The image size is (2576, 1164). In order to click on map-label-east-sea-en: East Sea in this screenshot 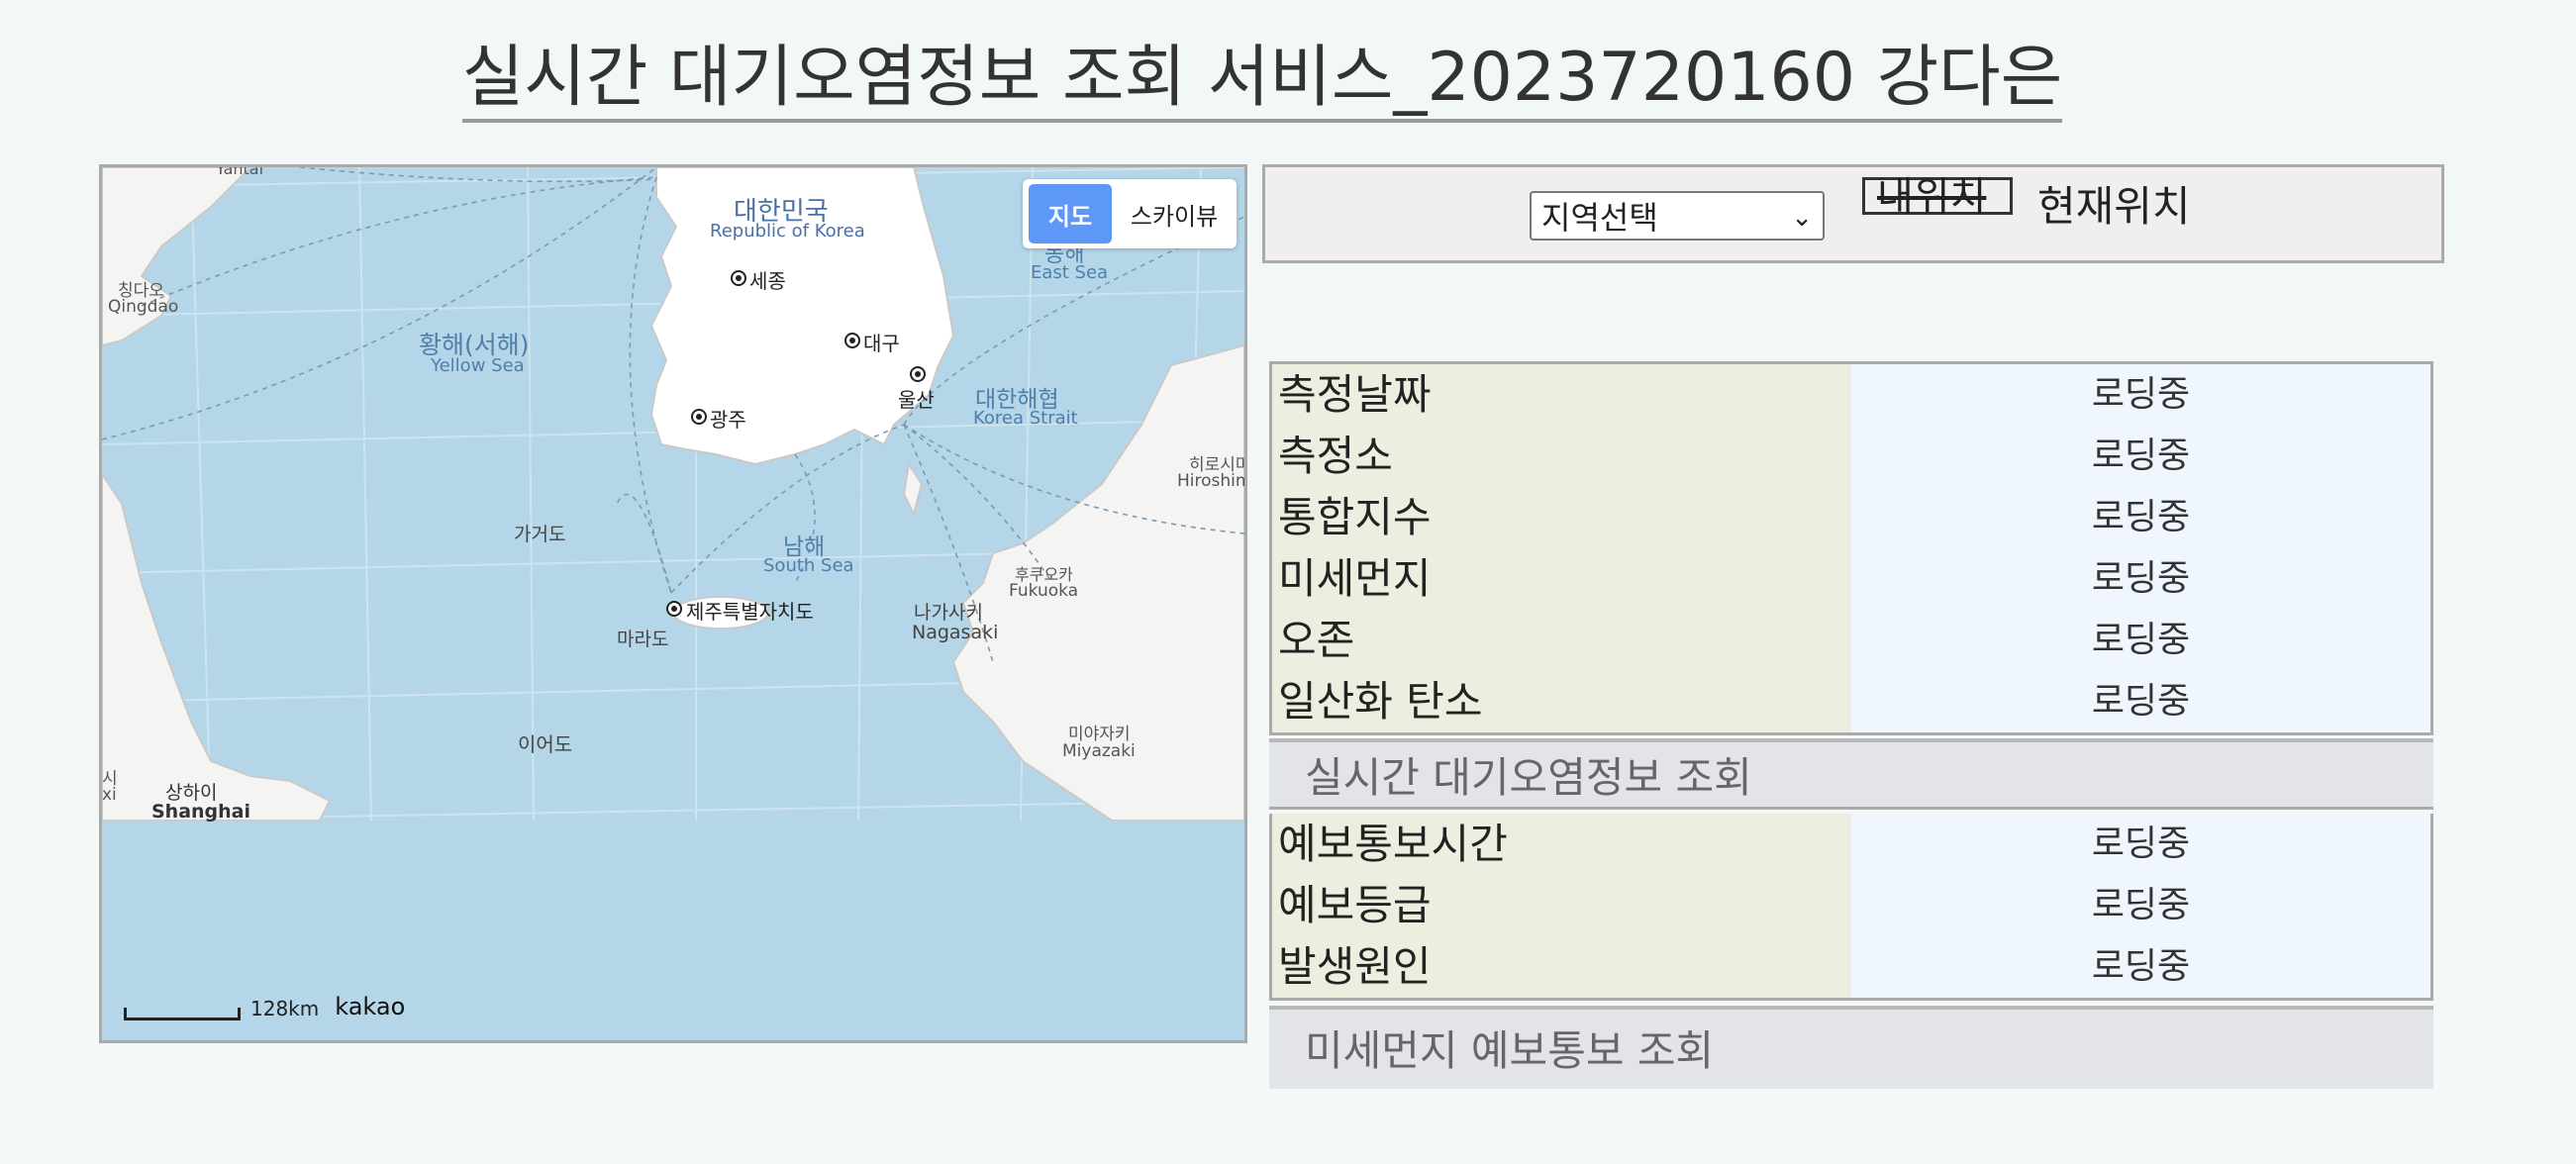, I will do `click(1070, 272)`.